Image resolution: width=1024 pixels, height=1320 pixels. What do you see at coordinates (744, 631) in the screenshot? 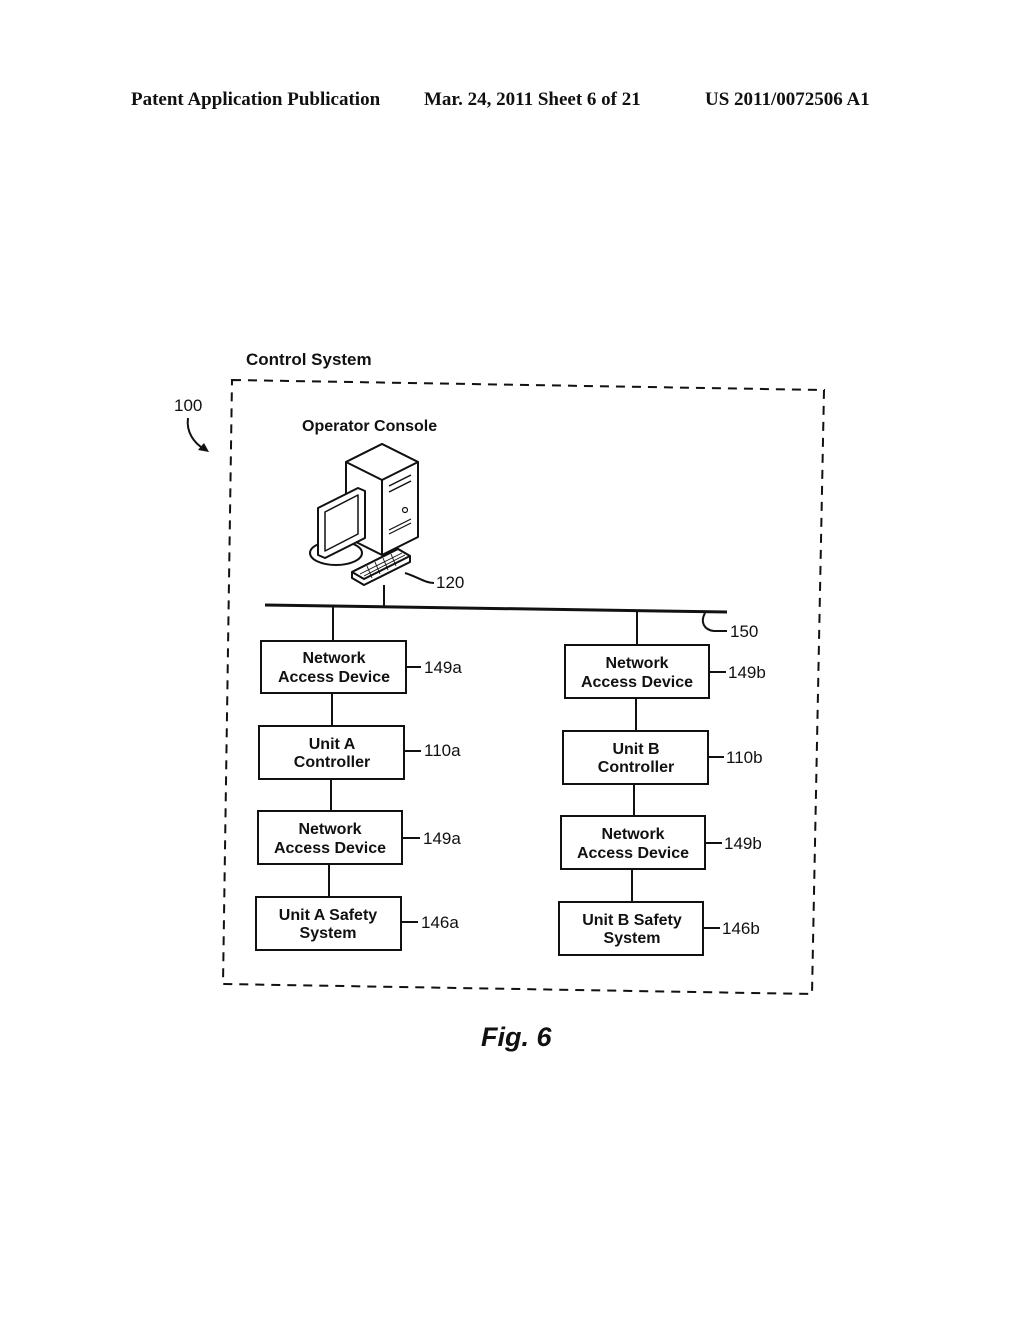
I see `bus-ref-number: 150` at bounding box center [744, 631].